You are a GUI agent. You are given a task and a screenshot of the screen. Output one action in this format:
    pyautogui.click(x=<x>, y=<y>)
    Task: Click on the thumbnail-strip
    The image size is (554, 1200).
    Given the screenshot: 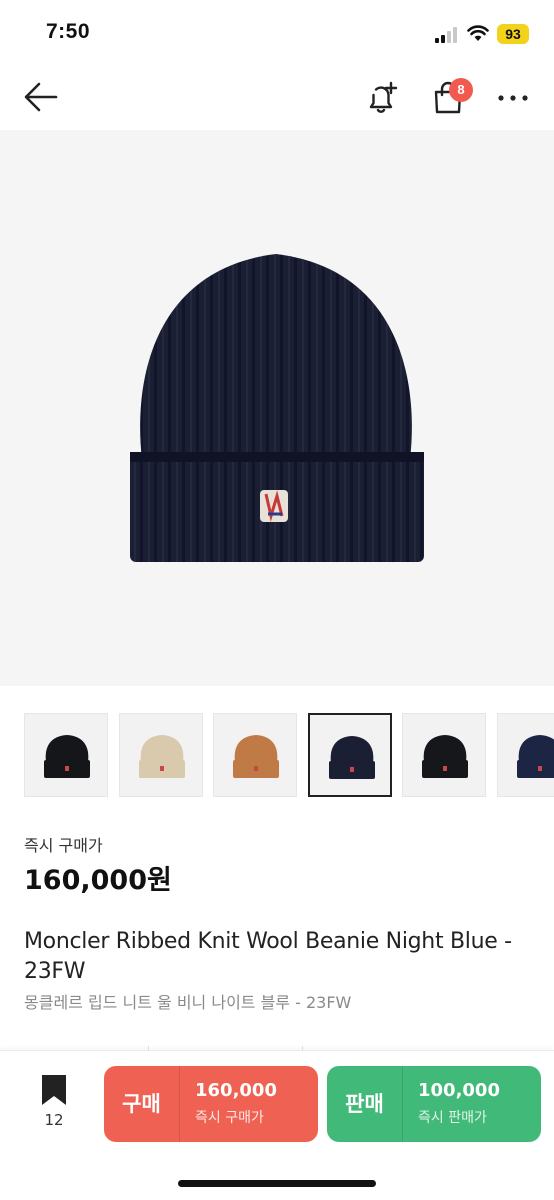 What is the action you would take?
    pyautogui.click(x=289, y=755)
    